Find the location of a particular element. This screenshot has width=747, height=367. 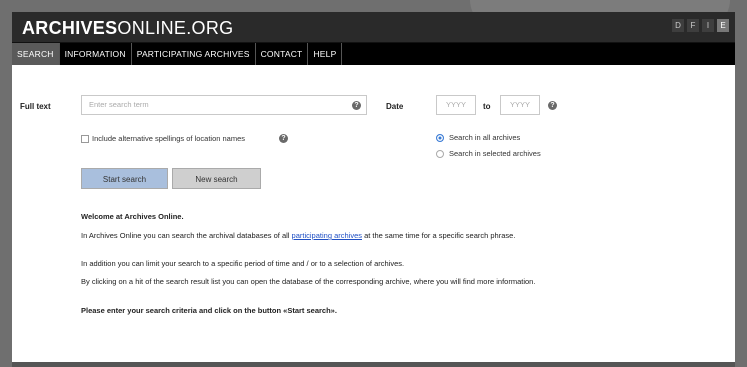

nav-search: SEARCH is located at coordinates (36, 54).